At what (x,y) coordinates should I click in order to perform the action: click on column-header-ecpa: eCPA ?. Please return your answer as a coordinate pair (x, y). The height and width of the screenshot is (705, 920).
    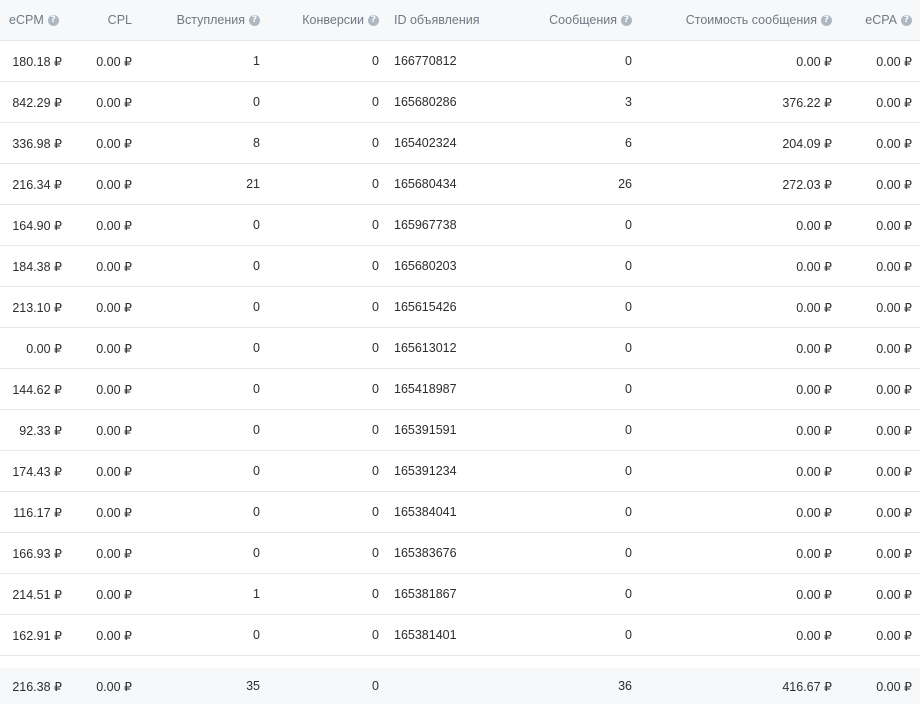
    Looking at the image, I should click on (878, 20).